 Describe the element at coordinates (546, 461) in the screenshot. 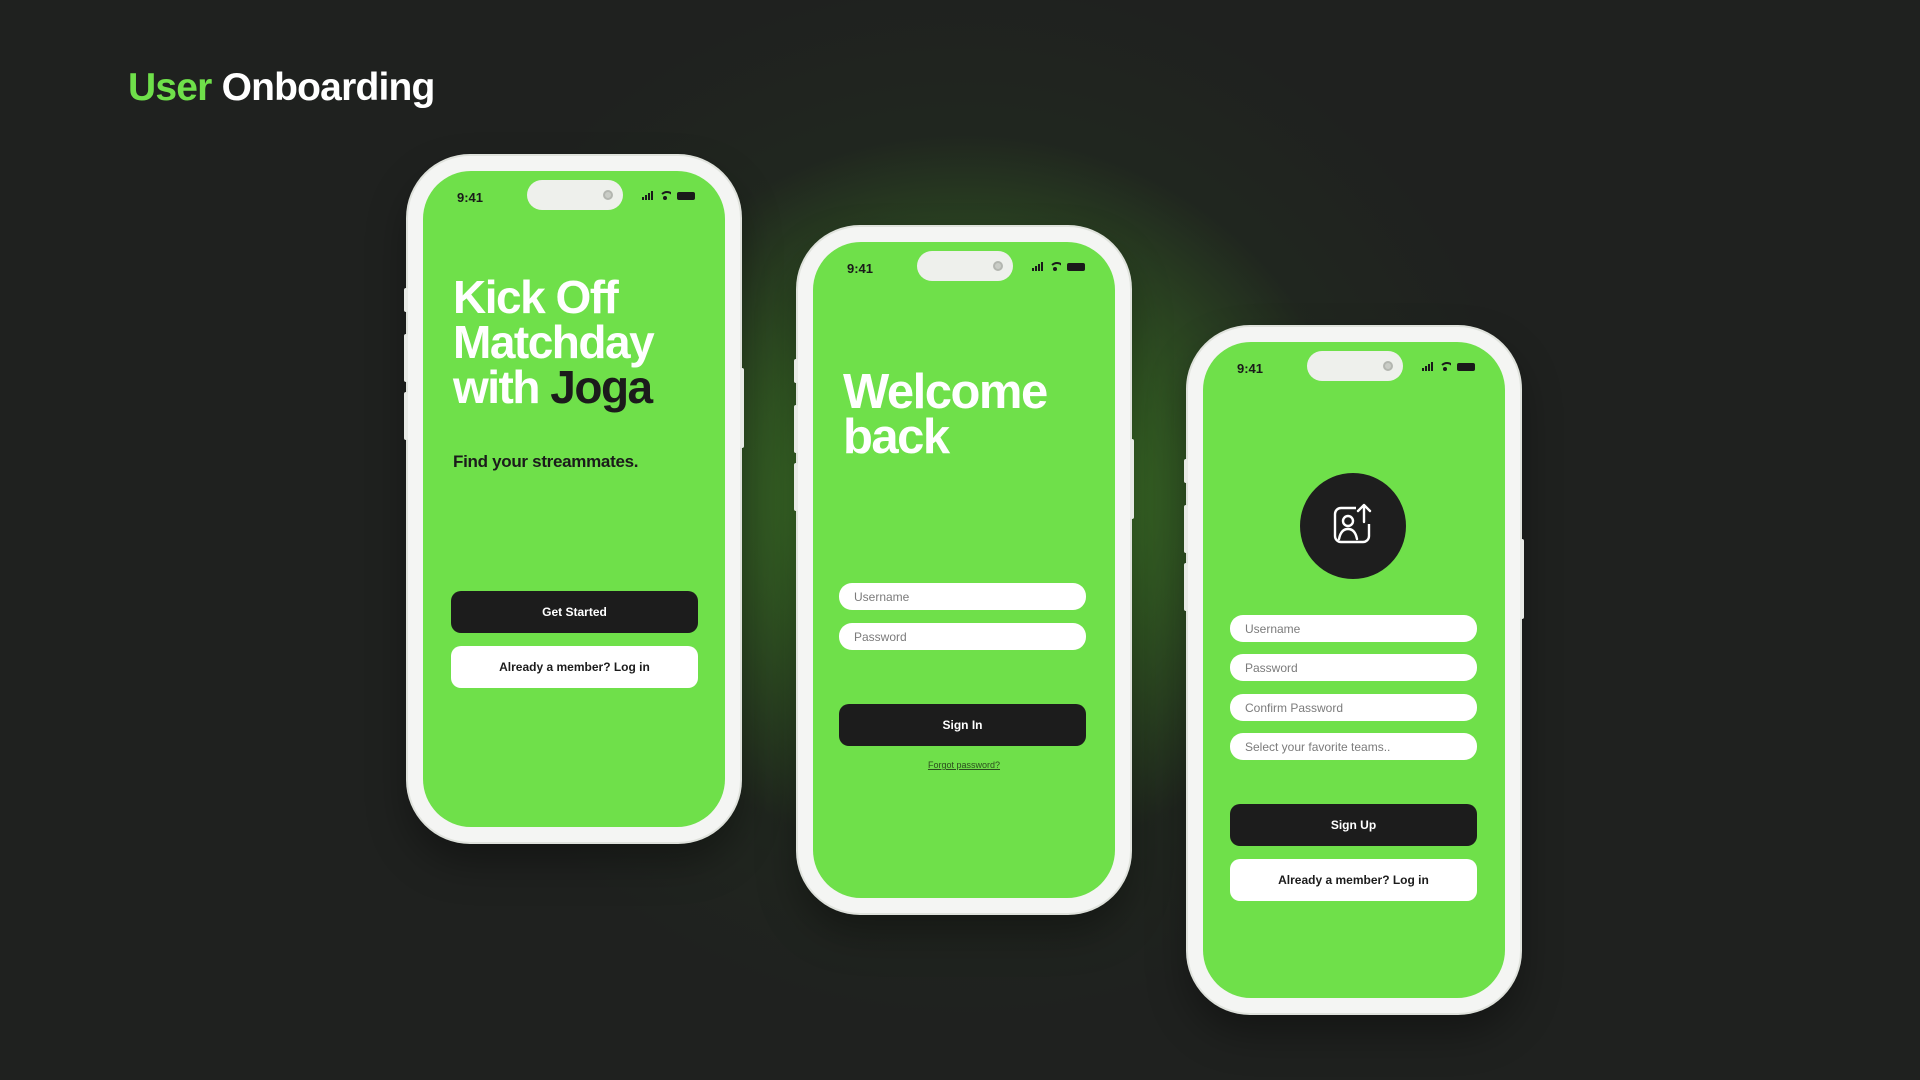

I see `hero-subtitle: Find your streammates.` at that location.